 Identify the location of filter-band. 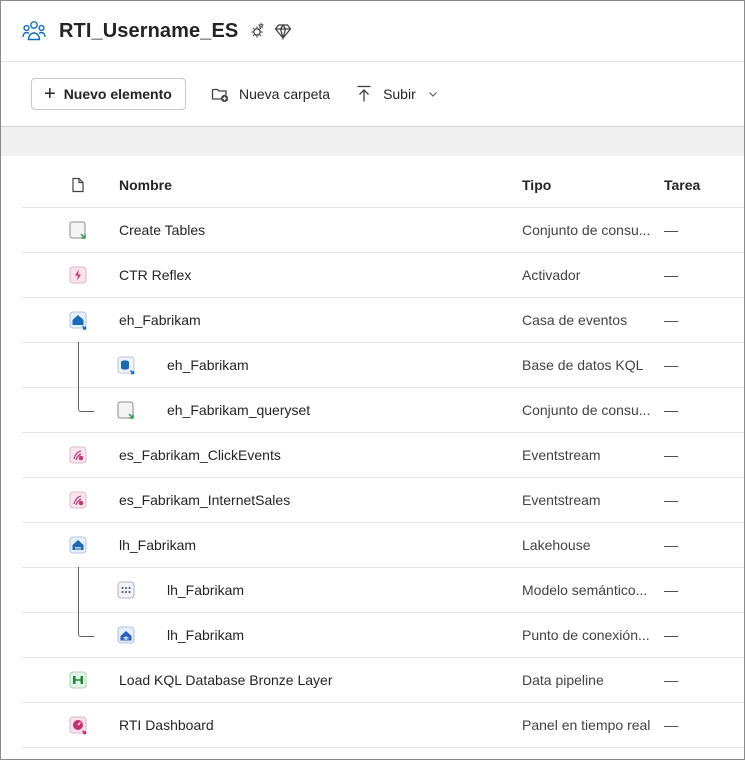
(372, 141).